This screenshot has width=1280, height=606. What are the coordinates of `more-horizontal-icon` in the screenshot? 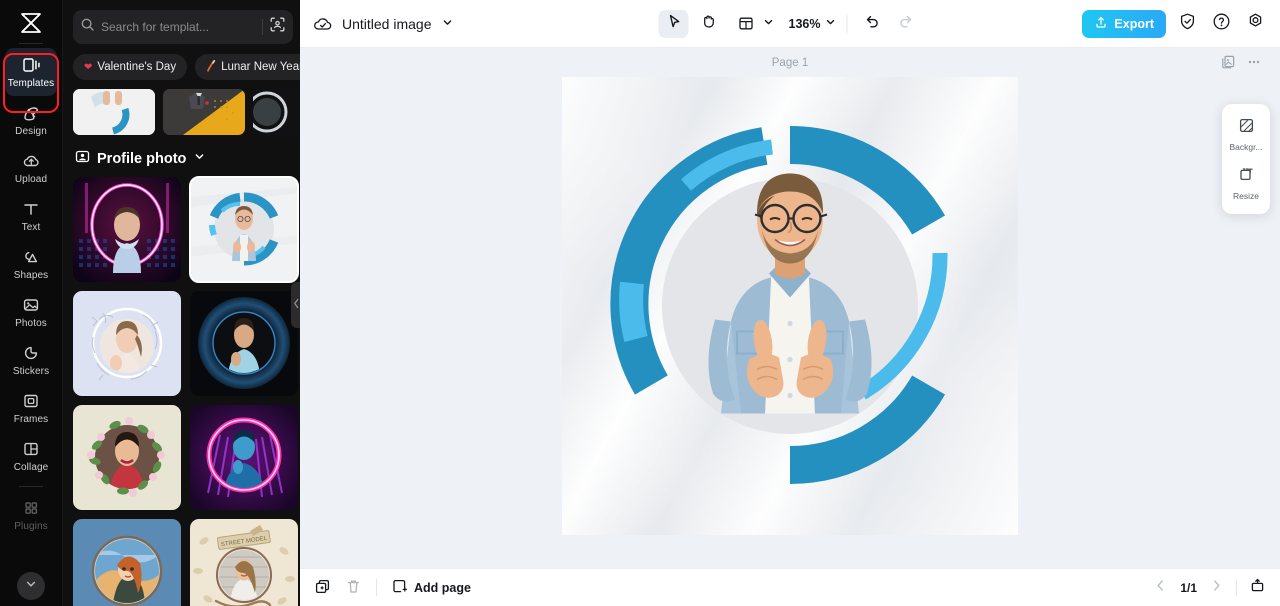 It's located at (1254, 64).